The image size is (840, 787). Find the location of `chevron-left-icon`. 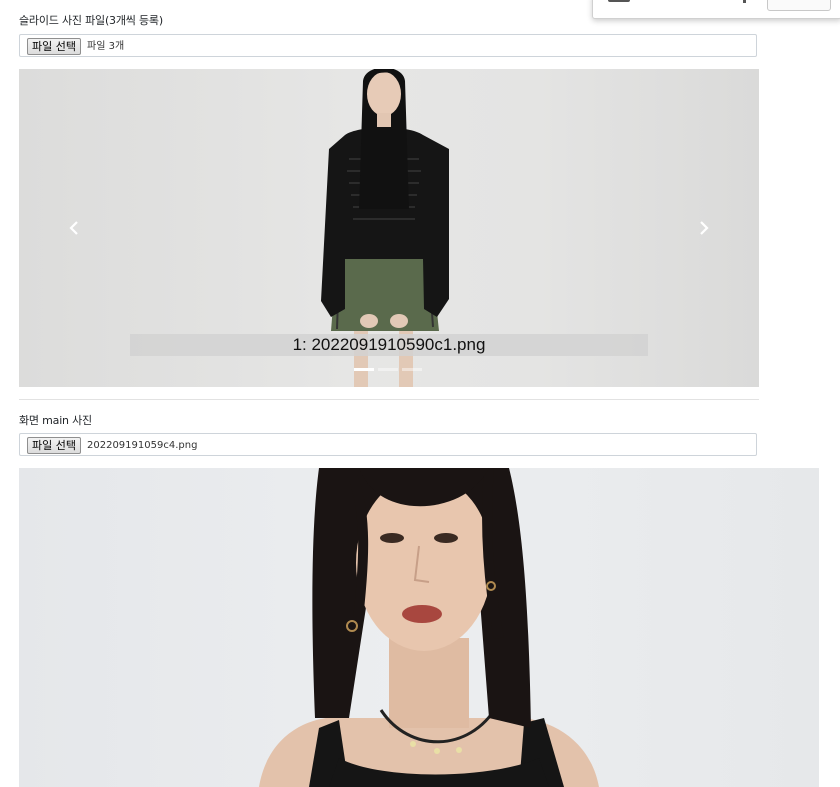

chevron-left-icon is located at coordinates (73, 228).